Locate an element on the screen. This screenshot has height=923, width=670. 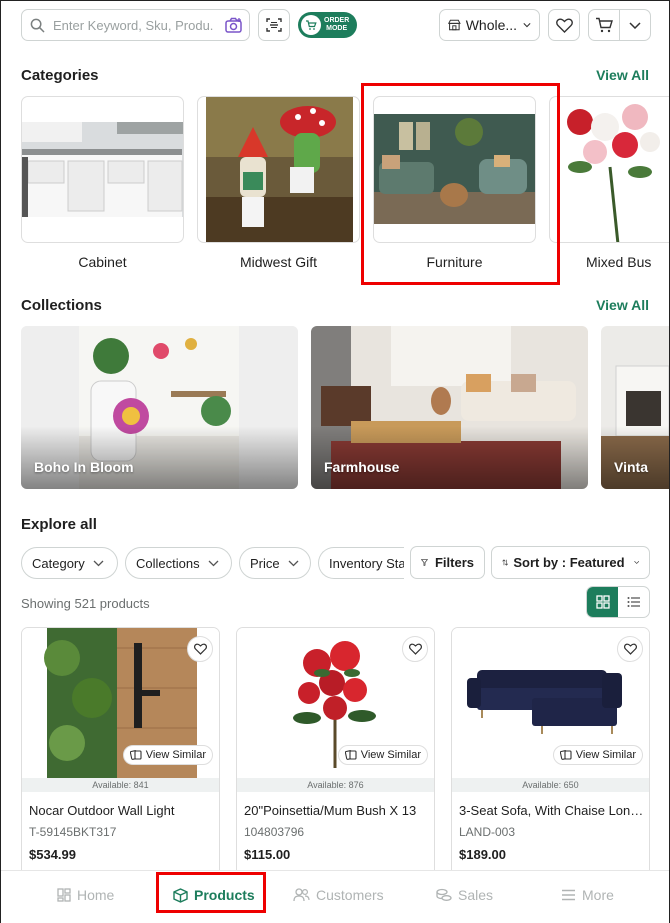
product-price: $189.00 is located at coordinates (482, 854).